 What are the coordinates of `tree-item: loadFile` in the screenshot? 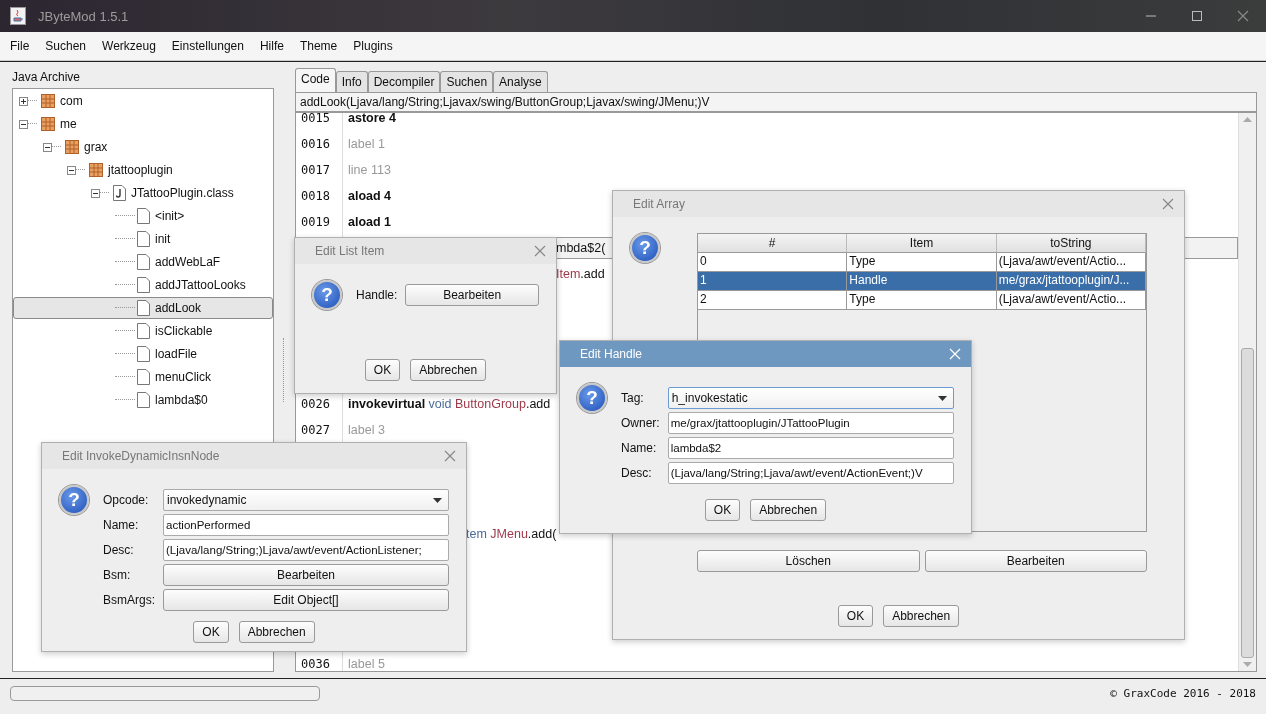 It's located at (143, 354).